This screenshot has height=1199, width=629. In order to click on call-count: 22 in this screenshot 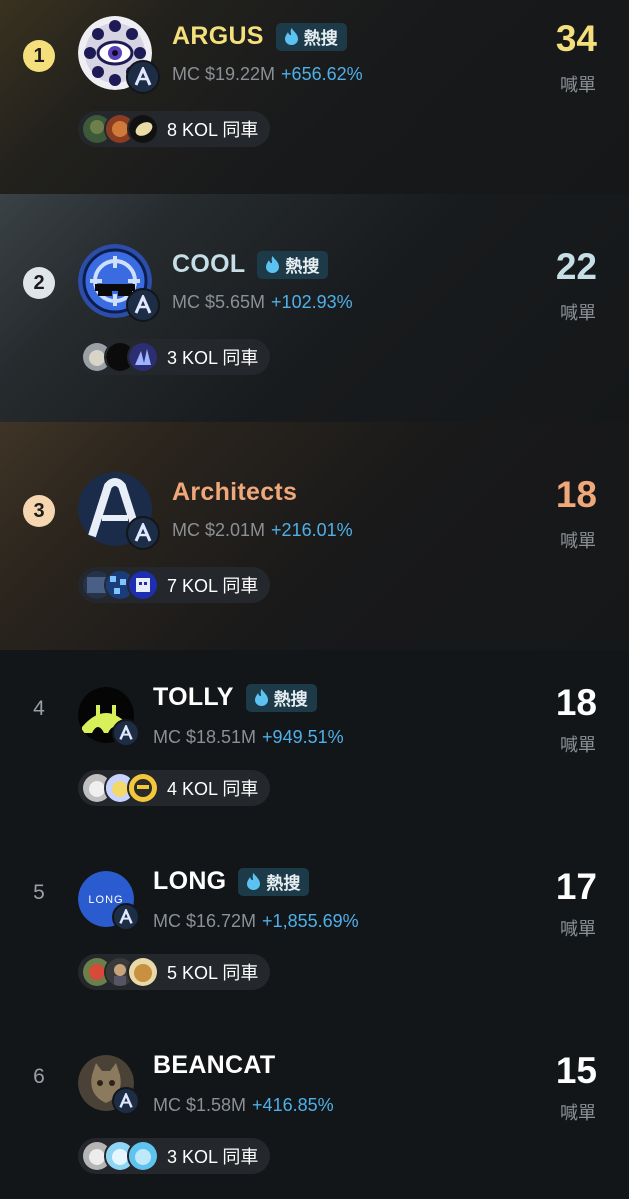, I will do `click(576, 266)`.